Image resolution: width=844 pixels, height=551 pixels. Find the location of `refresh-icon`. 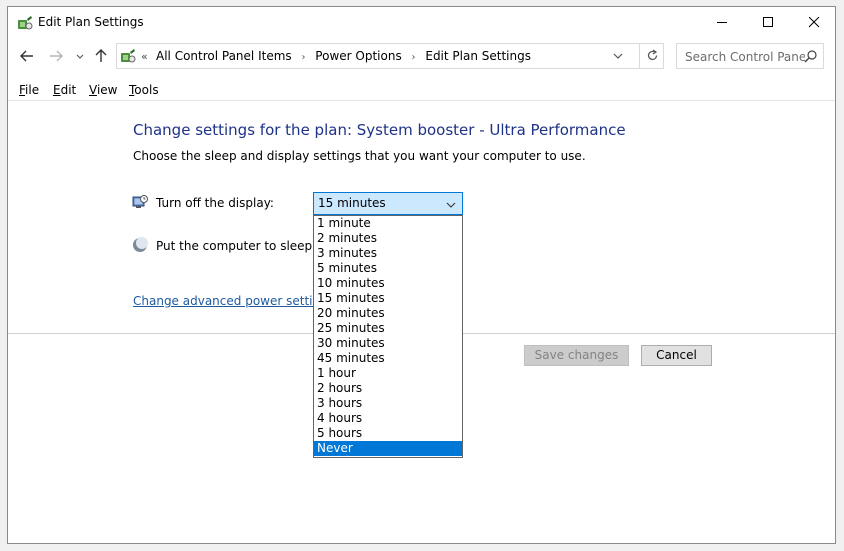

refresh-icon is located at coordinates (652, 55).